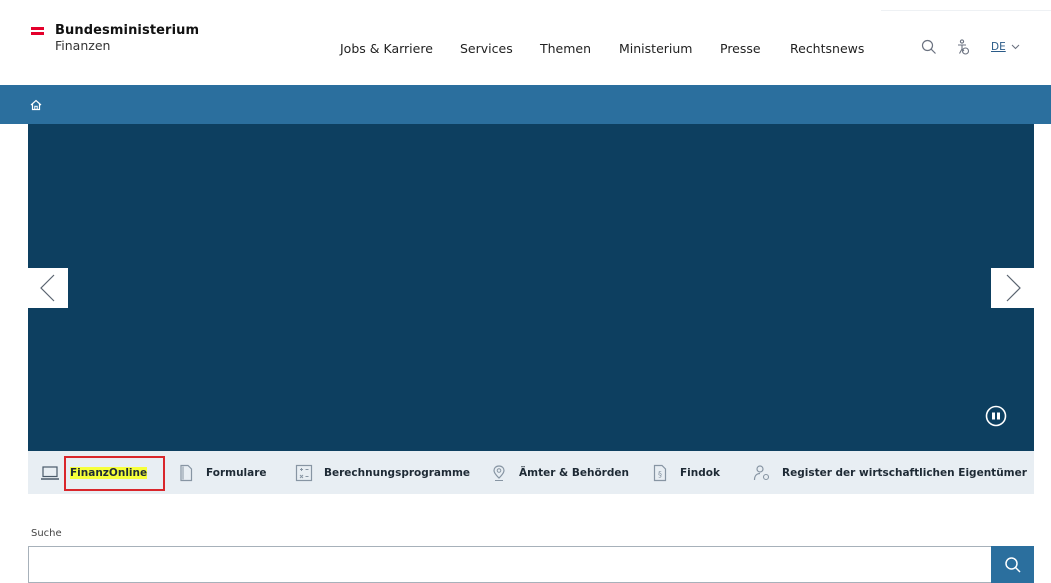 This screenshot has height=583, width=1051. What do you see at coordinates (36, 105) in the screenshot?
I see `home-icon` at bounding box center [36, 105].